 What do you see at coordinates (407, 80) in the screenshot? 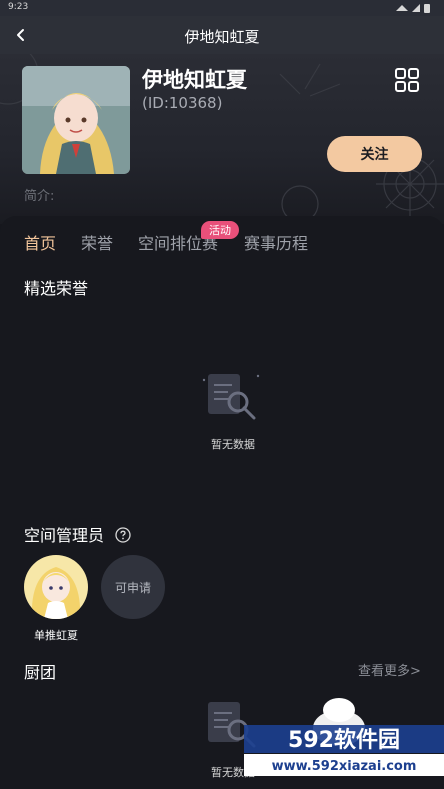
I see `grid-icon` at bounding box center [407, 80].